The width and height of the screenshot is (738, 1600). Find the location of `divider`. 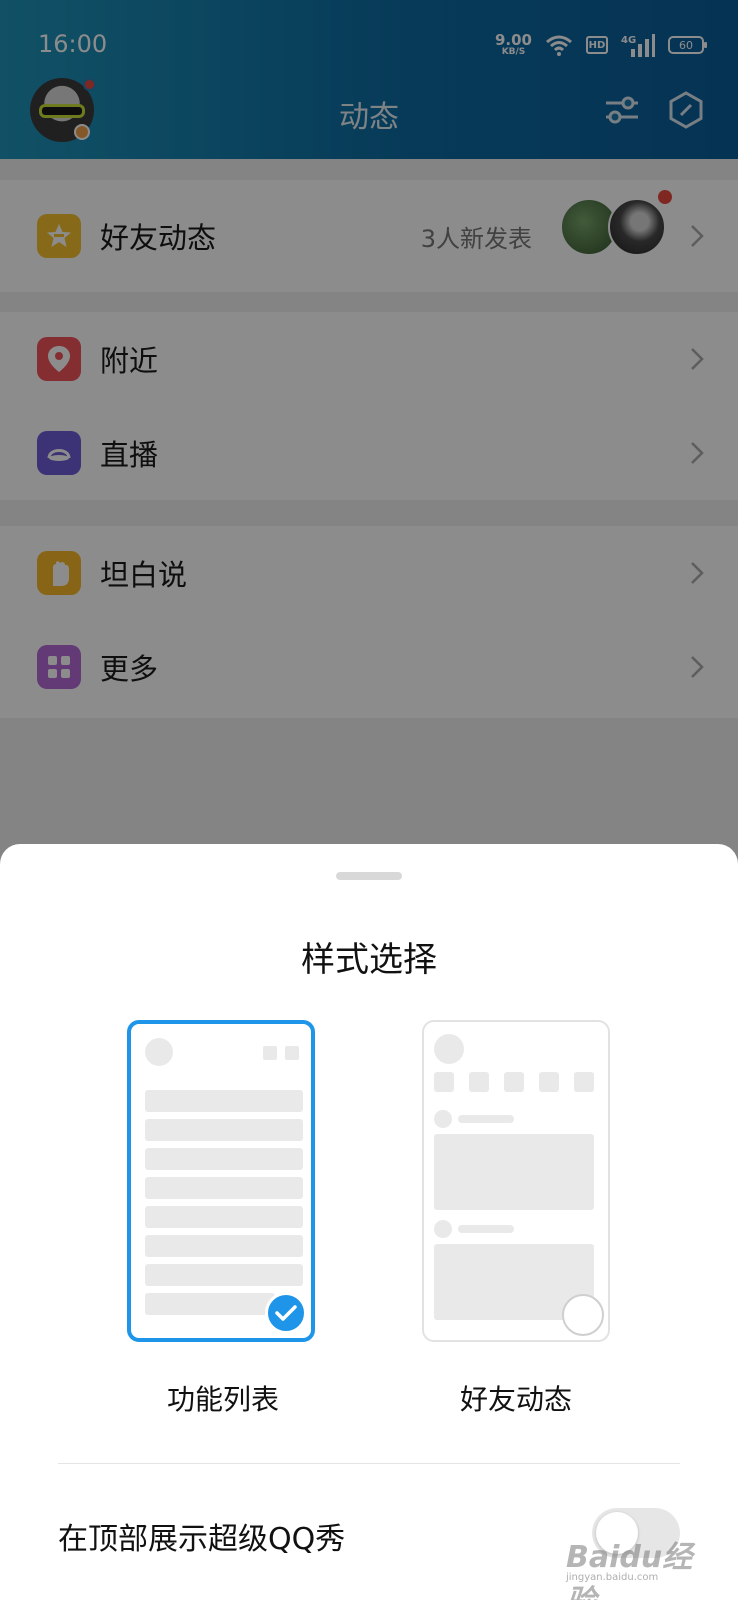

divider is located at coordinates (369, 1463).